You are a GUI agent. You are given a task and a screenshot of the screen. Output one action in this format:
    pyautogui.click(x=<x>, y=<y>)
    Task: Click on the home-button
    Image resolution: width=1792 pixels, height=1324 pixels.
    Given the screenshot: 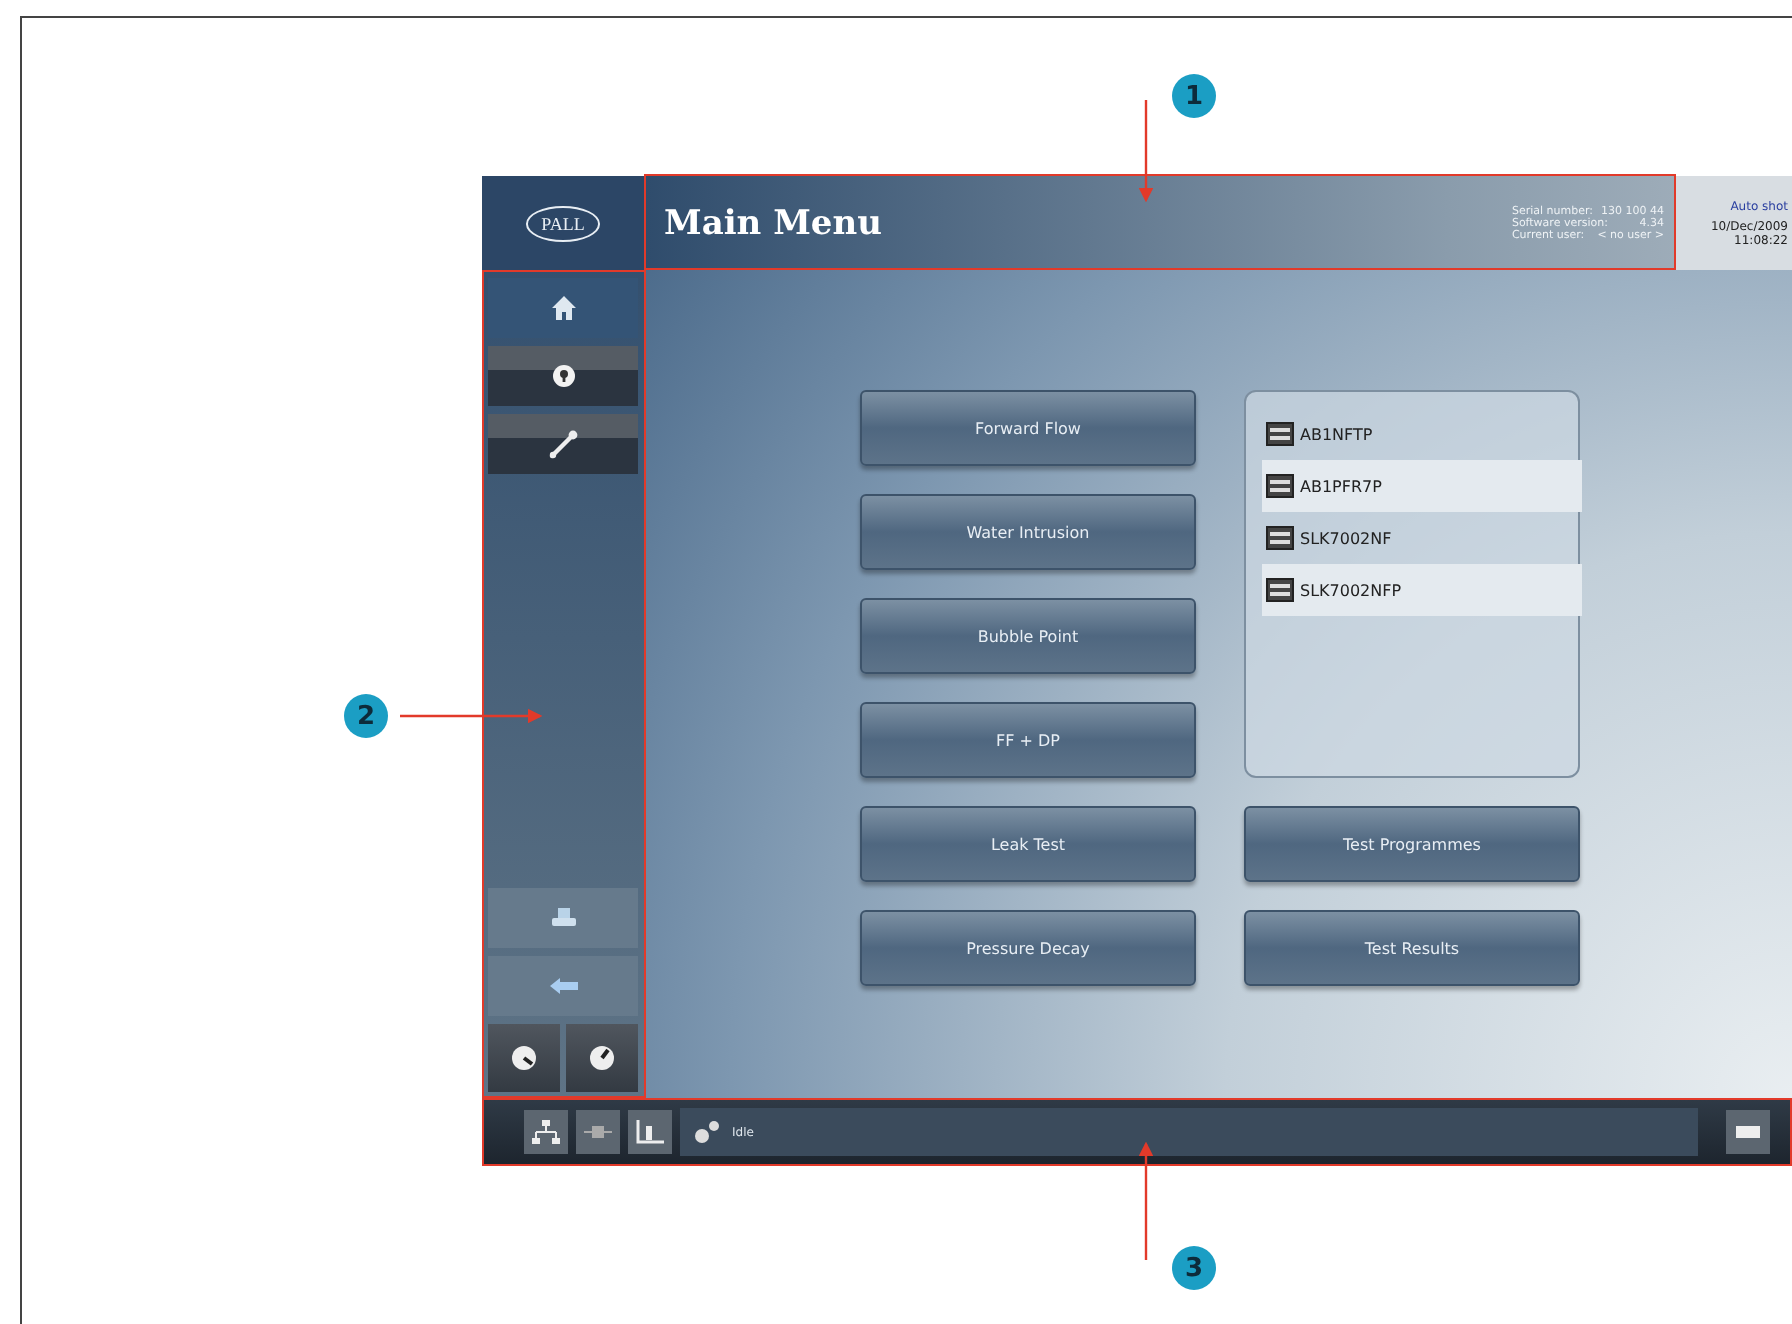 What is the action you would take?
    pyautogui.click(x=563, y=308)
    